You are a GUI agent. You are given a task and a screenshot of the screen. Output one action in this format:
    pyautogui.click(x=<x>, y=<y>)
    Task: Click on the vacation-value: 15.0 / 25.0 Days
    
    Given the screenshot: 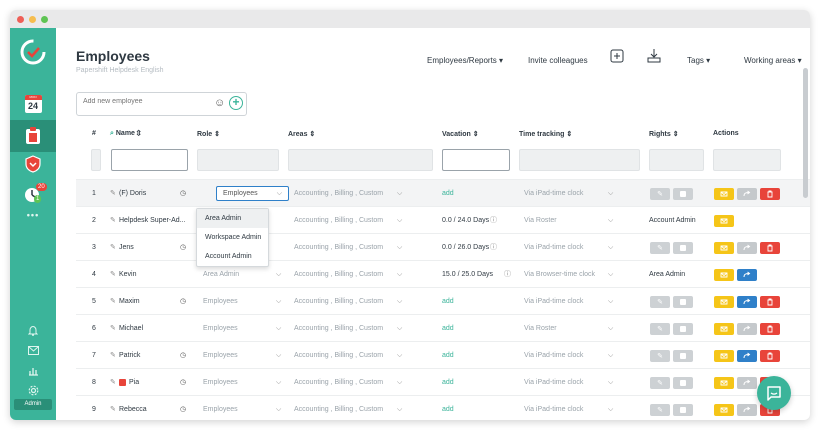 What is the action you would take?
    pyautogui.click(x=467, y=274)
    